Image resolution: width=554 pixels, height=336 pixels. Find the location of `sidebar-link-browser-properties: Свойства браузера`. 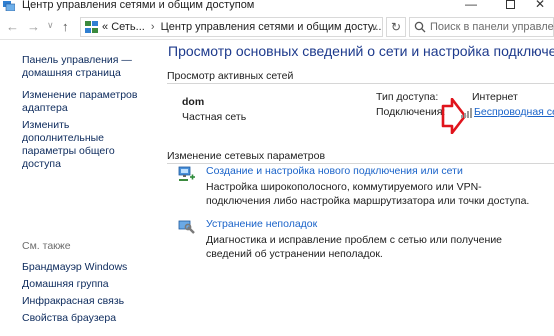

sidebar-link-browser-properties: Свойства браузера is located at coordinates (84, 318).